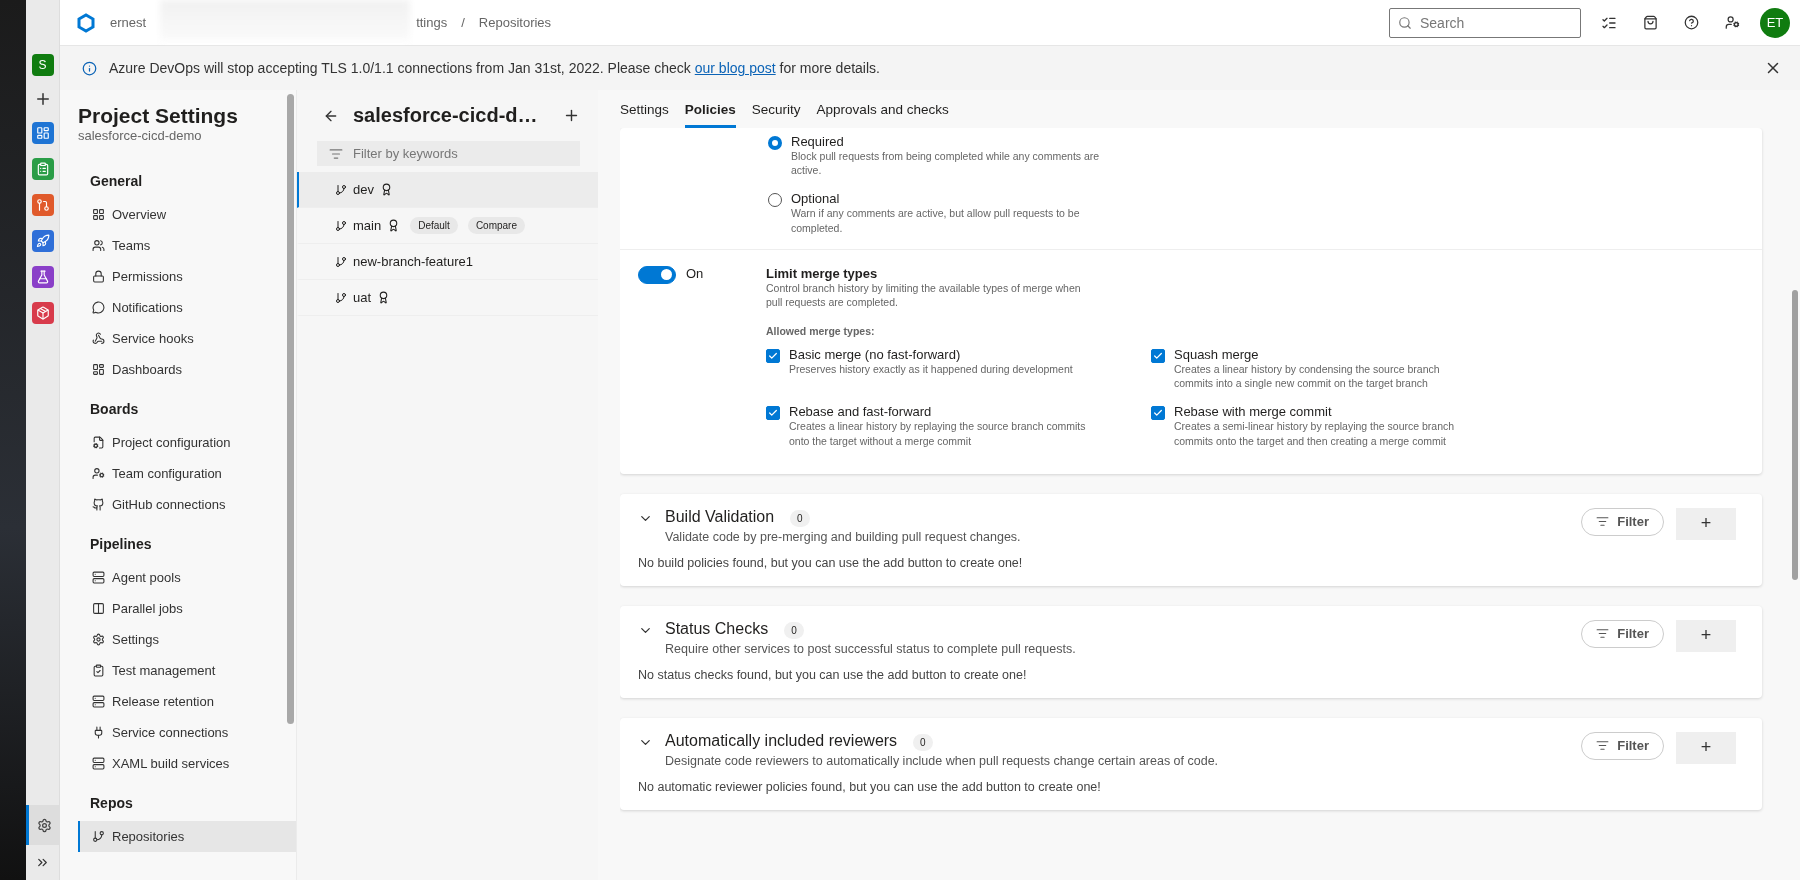 This screenshot has height=880, width=1800. Describe the element at coordinates (147, 276) in the screenshot. I see `nav-item-label: Permissions` at that location.